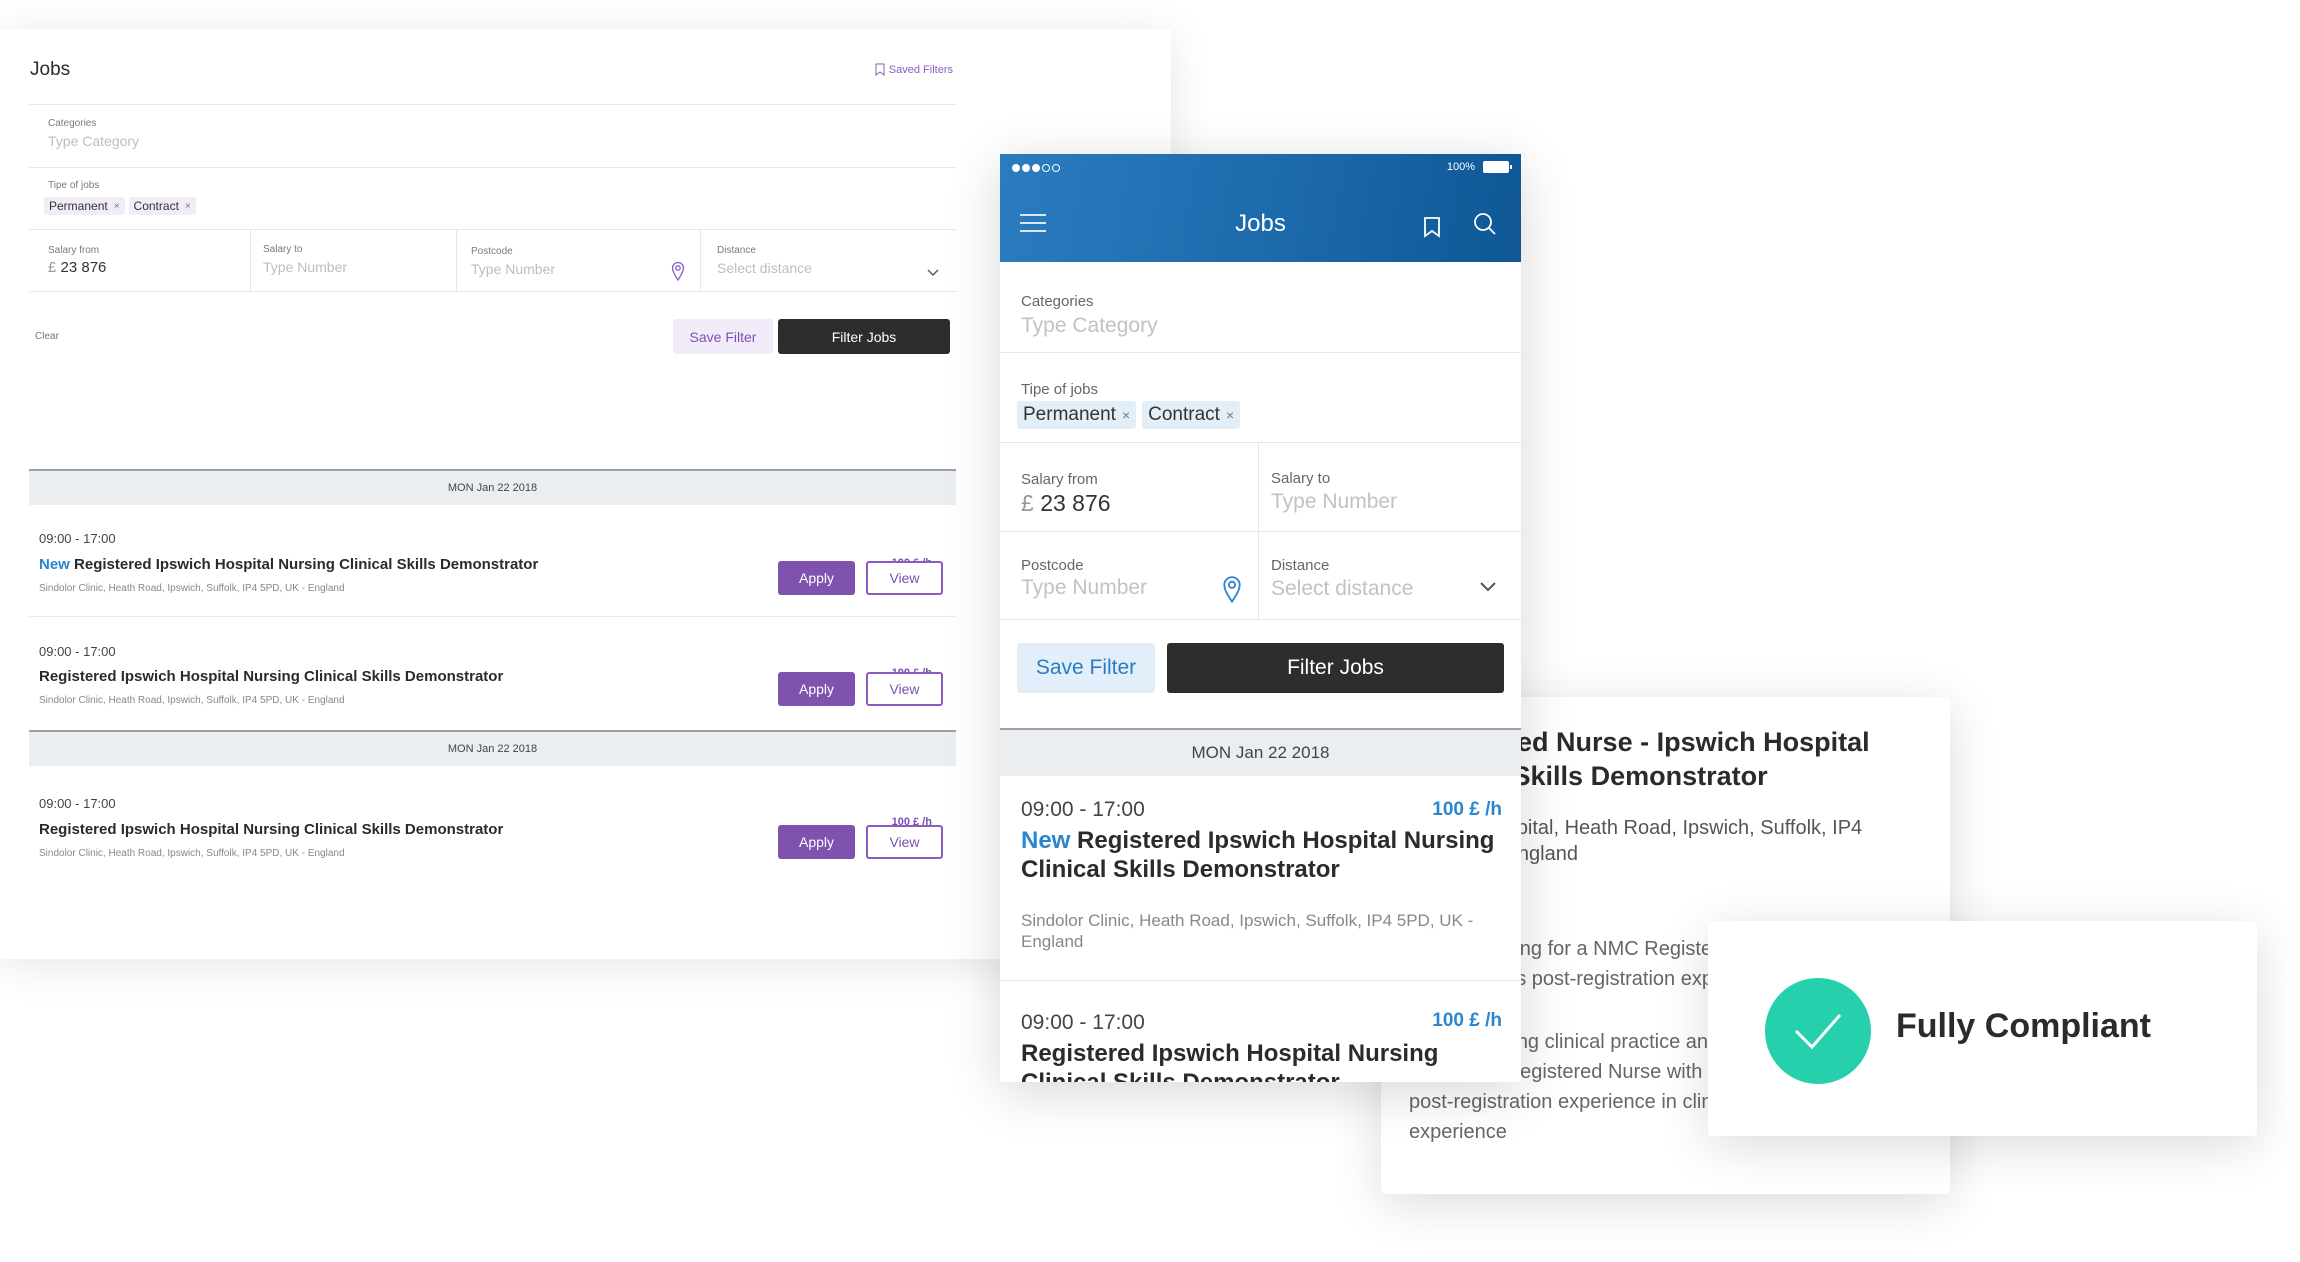 This screenshot has height=1262, width=2300. I want to click on battery-status: 100%, so click(1479, 167).